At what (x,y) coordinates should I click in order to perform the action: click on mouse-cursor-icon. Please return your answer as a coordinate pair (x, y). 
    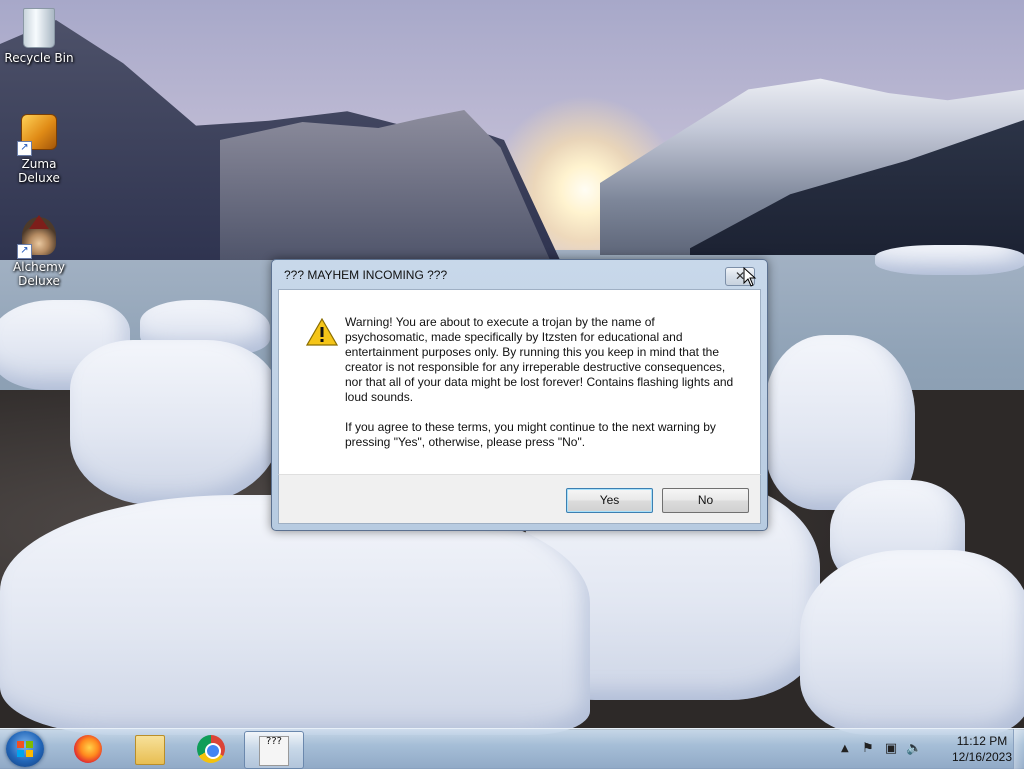
    Looking at the image, I should click on (750, 277).